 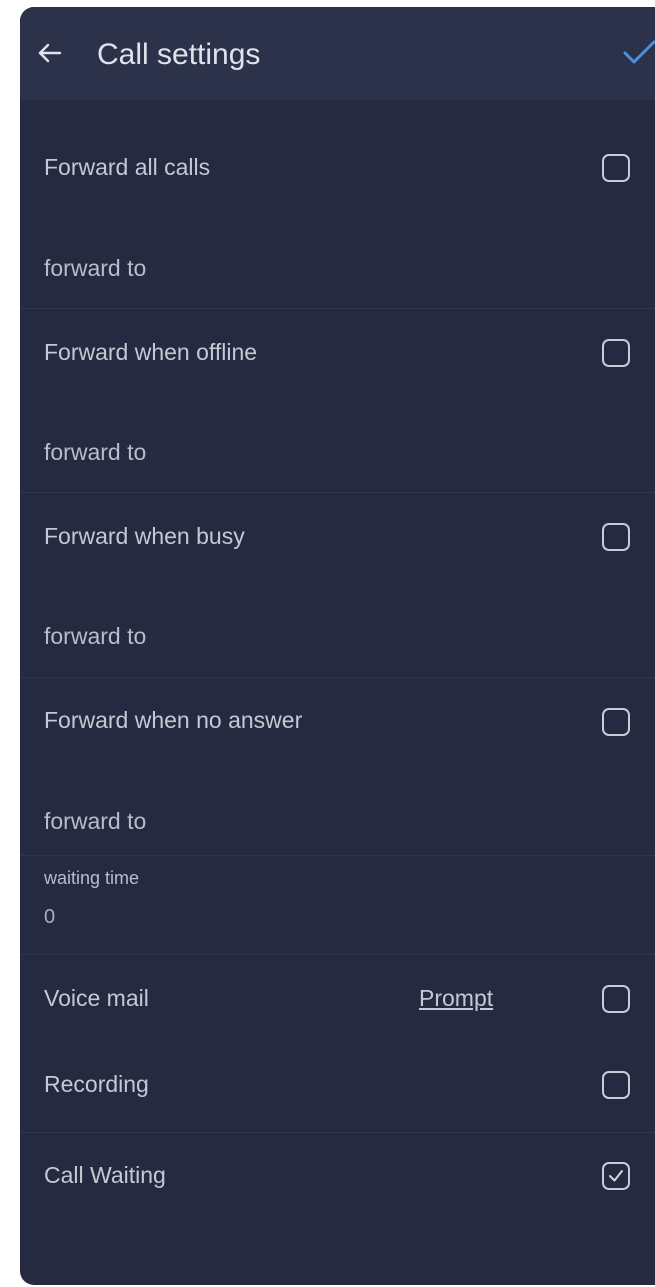 What do you see at coordinates (95, 821) in the screenshot?
I see `forward-no-answer-target-field: forward to` at bounding box center [95, 821].